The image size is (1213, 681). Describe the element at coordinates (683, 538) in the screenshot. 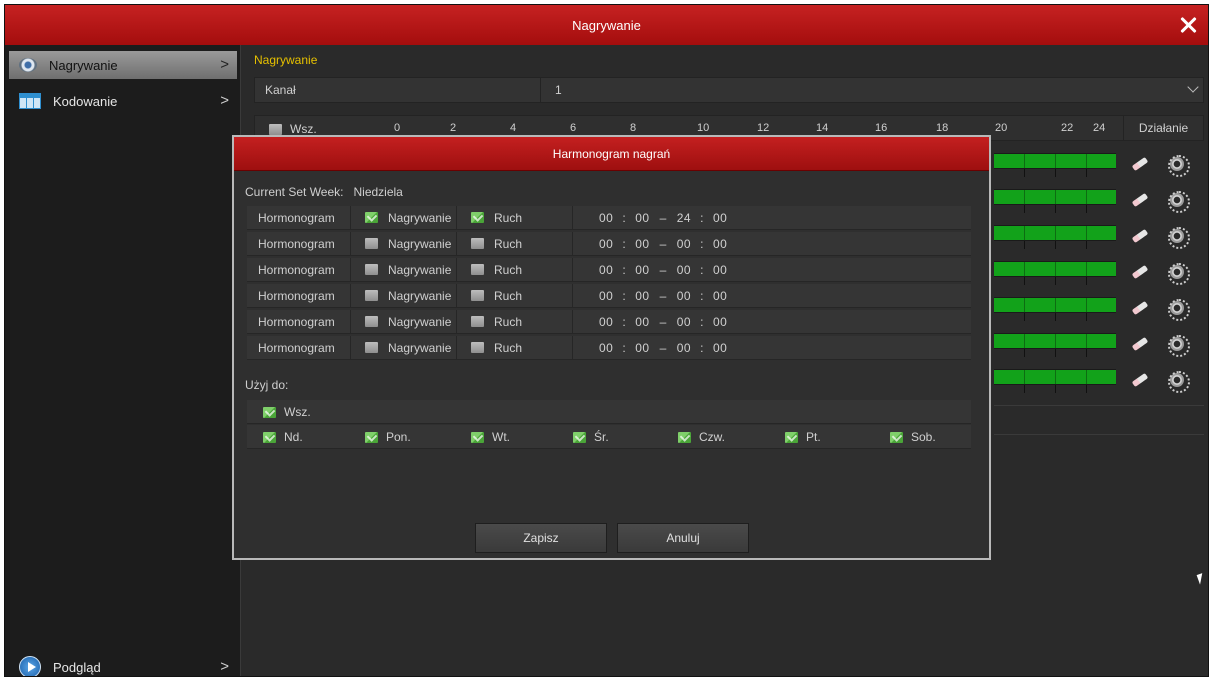

I see `cancel-button: Anuluj` at that location.